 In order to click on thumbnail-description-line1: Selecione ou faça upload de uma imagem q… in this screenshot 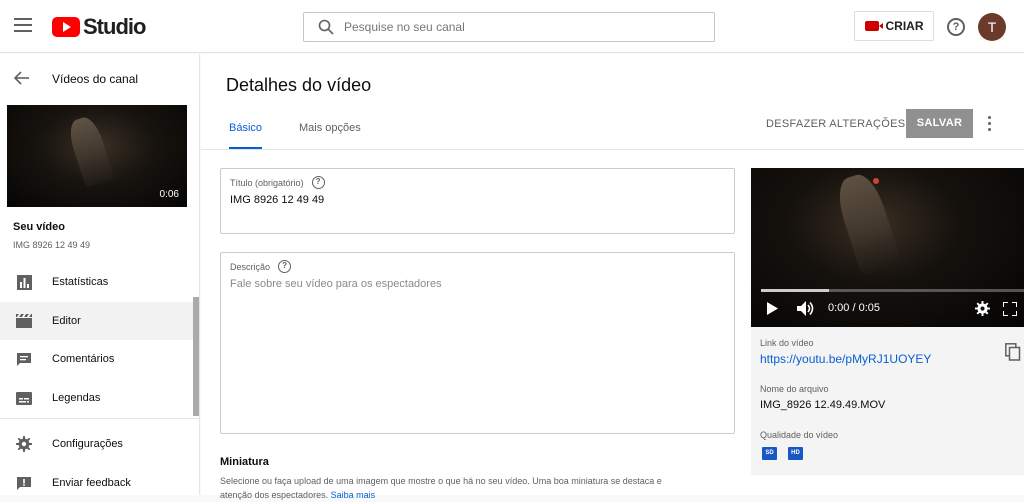, I will do `click(441, 481)`.